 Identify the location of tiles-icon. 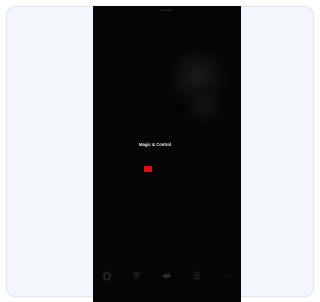
(167, 275).